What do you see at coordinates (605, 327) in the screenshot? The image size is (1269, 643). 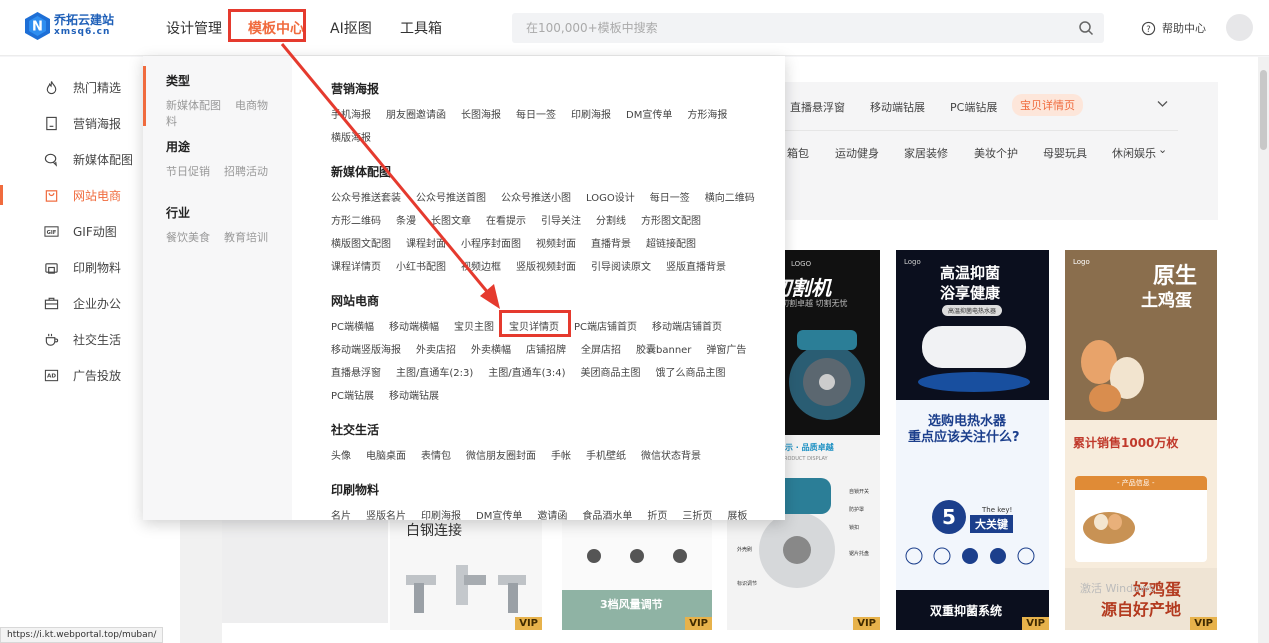 I see `dd-link: PC端店铺首页` at bounding box center [605, 327].